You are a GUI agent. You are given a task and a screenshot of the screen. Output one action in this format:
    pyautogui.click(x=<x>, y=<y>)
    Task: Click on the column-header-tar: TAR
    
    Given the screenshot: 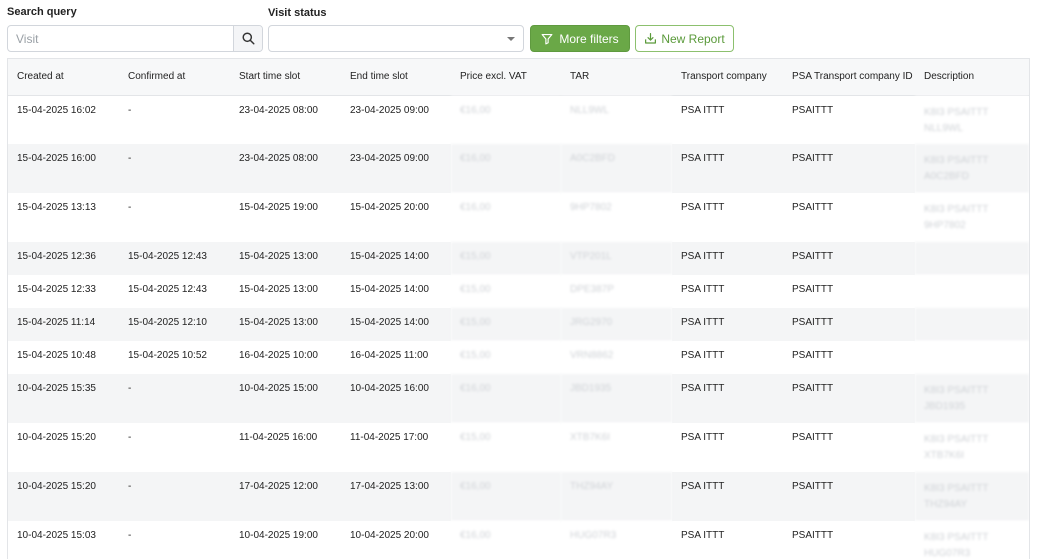 What is the action you would take?
    pyautogui.click(x=616, y=77)
    